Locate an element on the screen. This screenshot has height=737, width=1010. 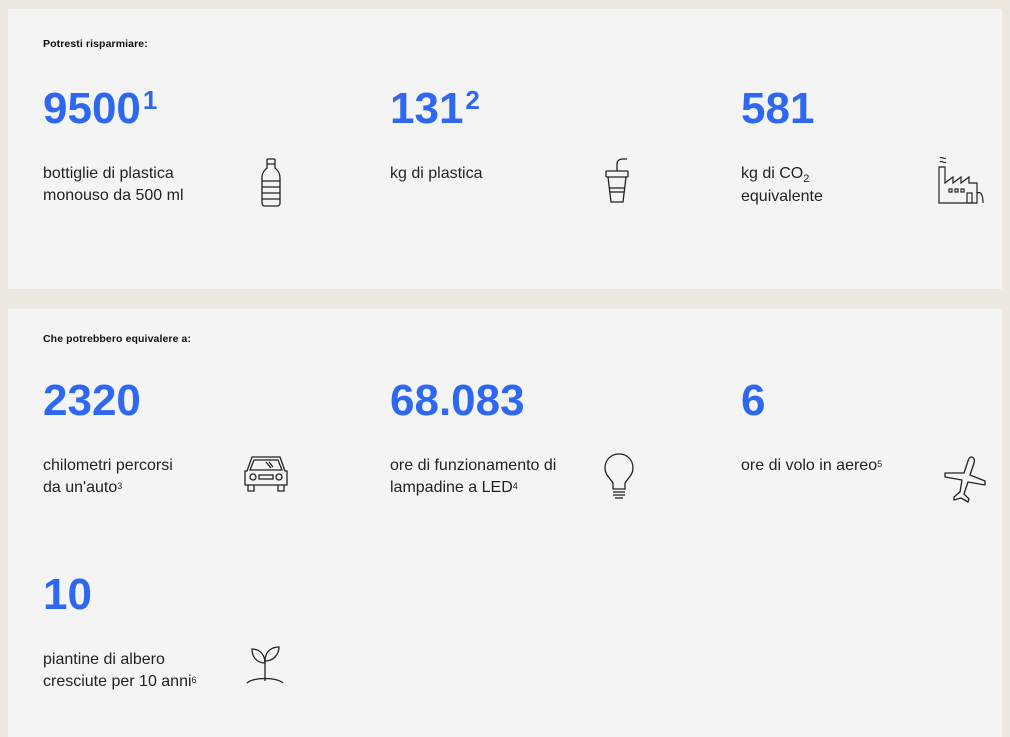
stat-description: bottiglie di plastica monouso da 500 ml is located at coordinates (113, 184).